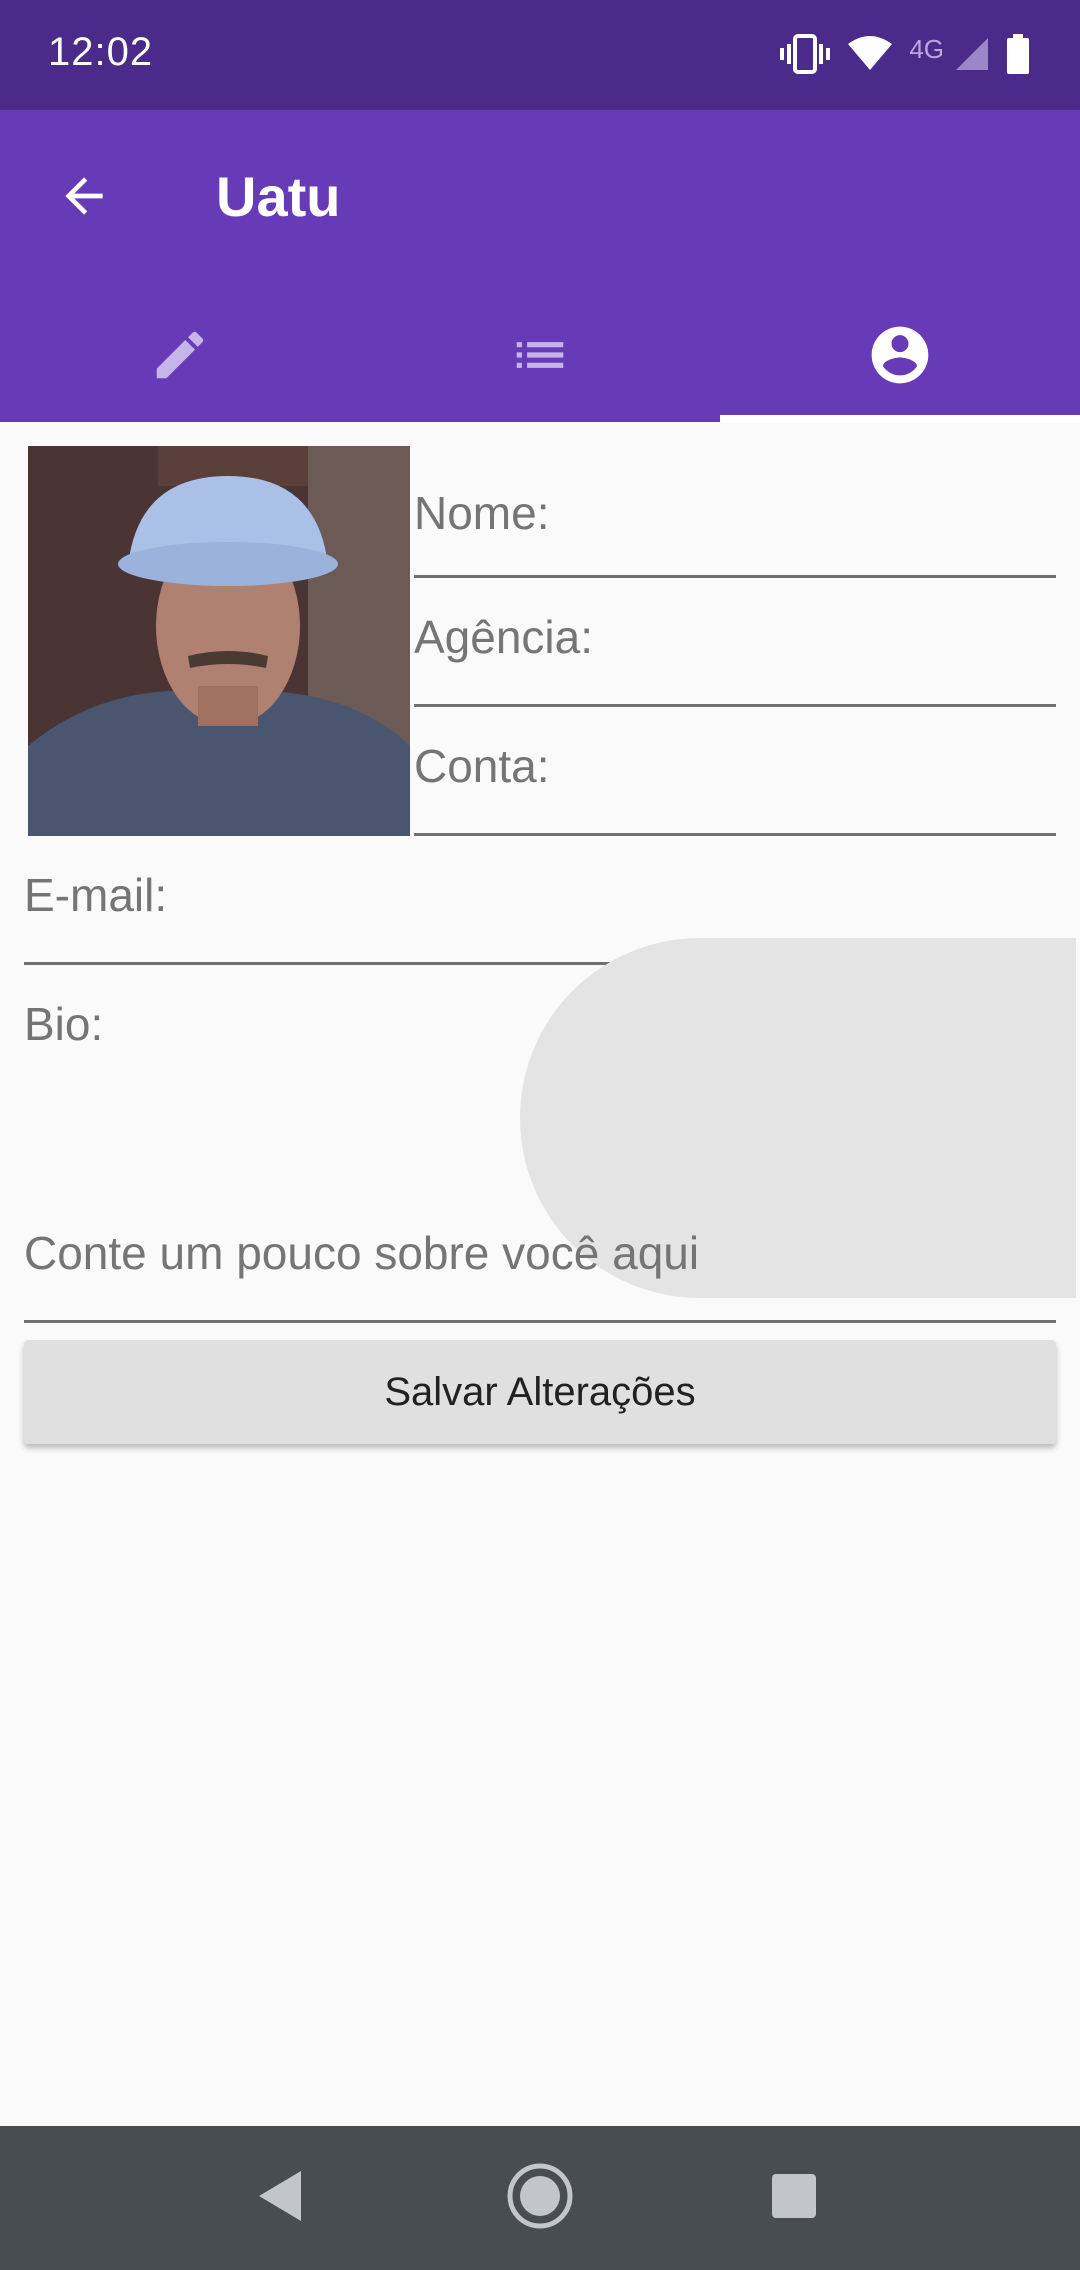 The height and width of the screenshot is (2270, 1080). I want to click on agency-label: Agência:, so click(504, 637).